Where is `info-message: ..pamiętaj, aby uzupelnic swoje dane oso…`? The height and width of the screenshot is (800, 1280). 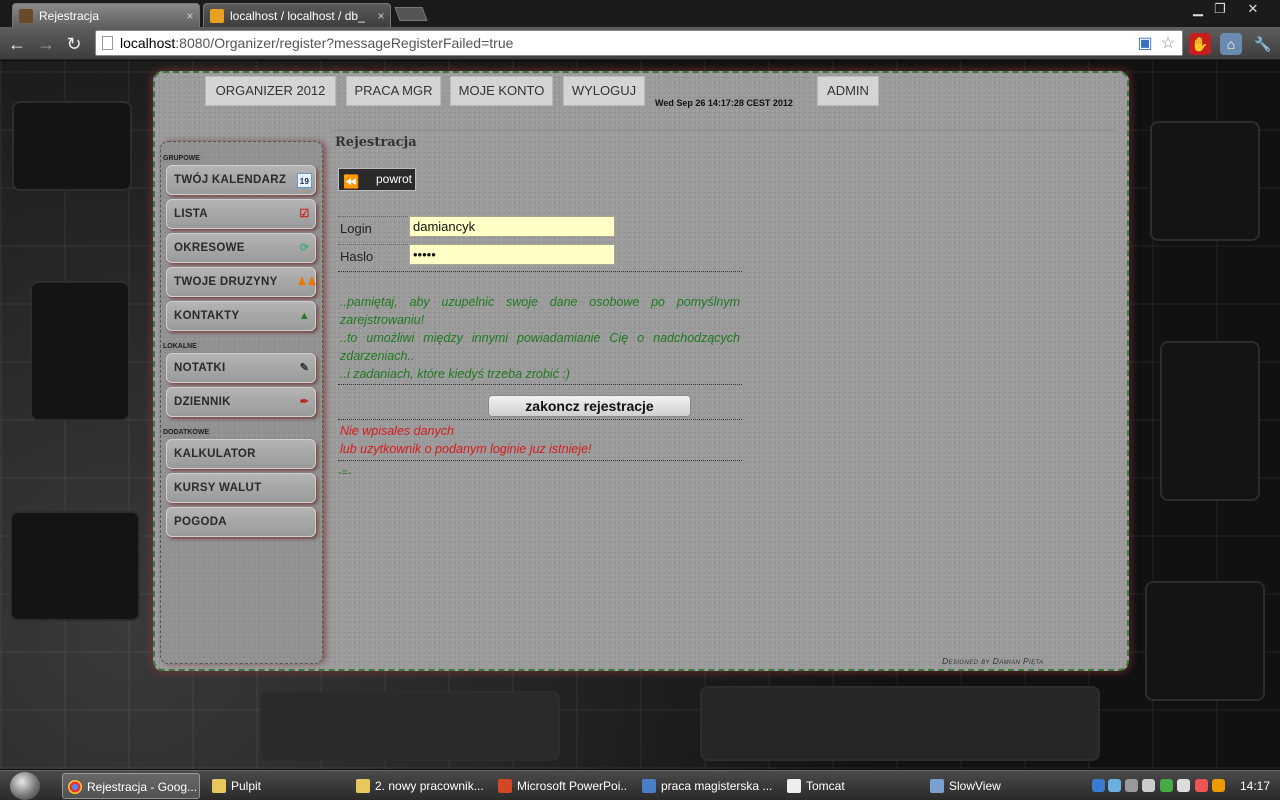 info-message: ..pamiętaj, aby uzupelnic swoje dane oso… is located at coordinates (540, 338).